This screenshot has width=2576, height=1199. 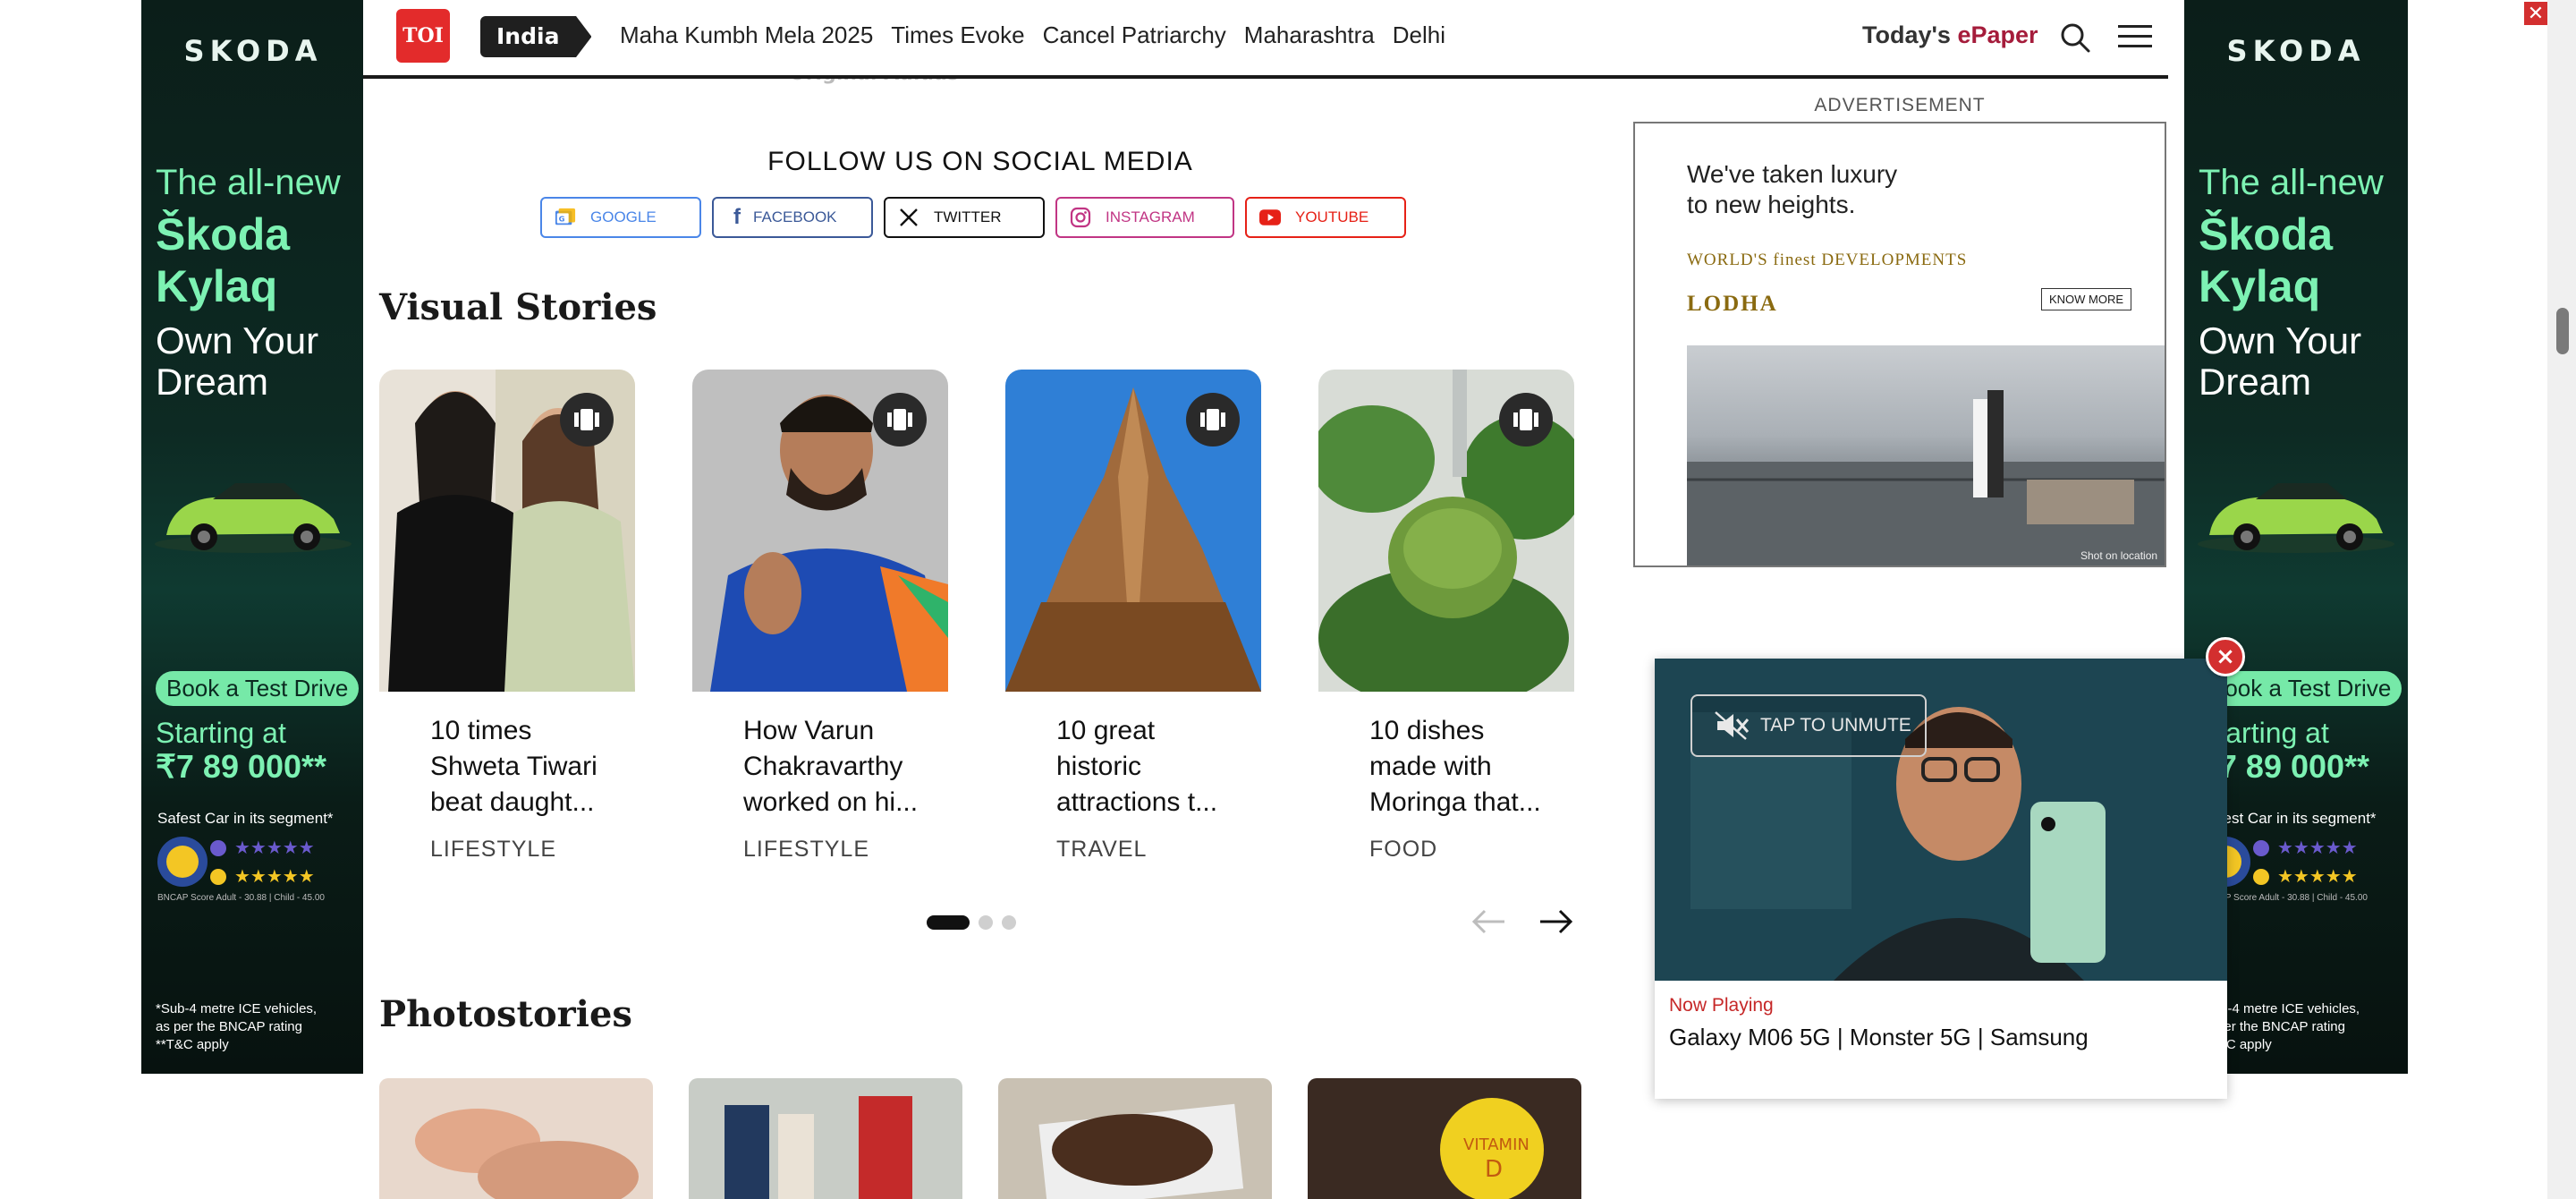 What do you see at coordinates (1134, 35) in the screenshot?
I see `nav-link-cancel-patriarchy: Cancel Patriarchy` at bounding box center [1134, 35].